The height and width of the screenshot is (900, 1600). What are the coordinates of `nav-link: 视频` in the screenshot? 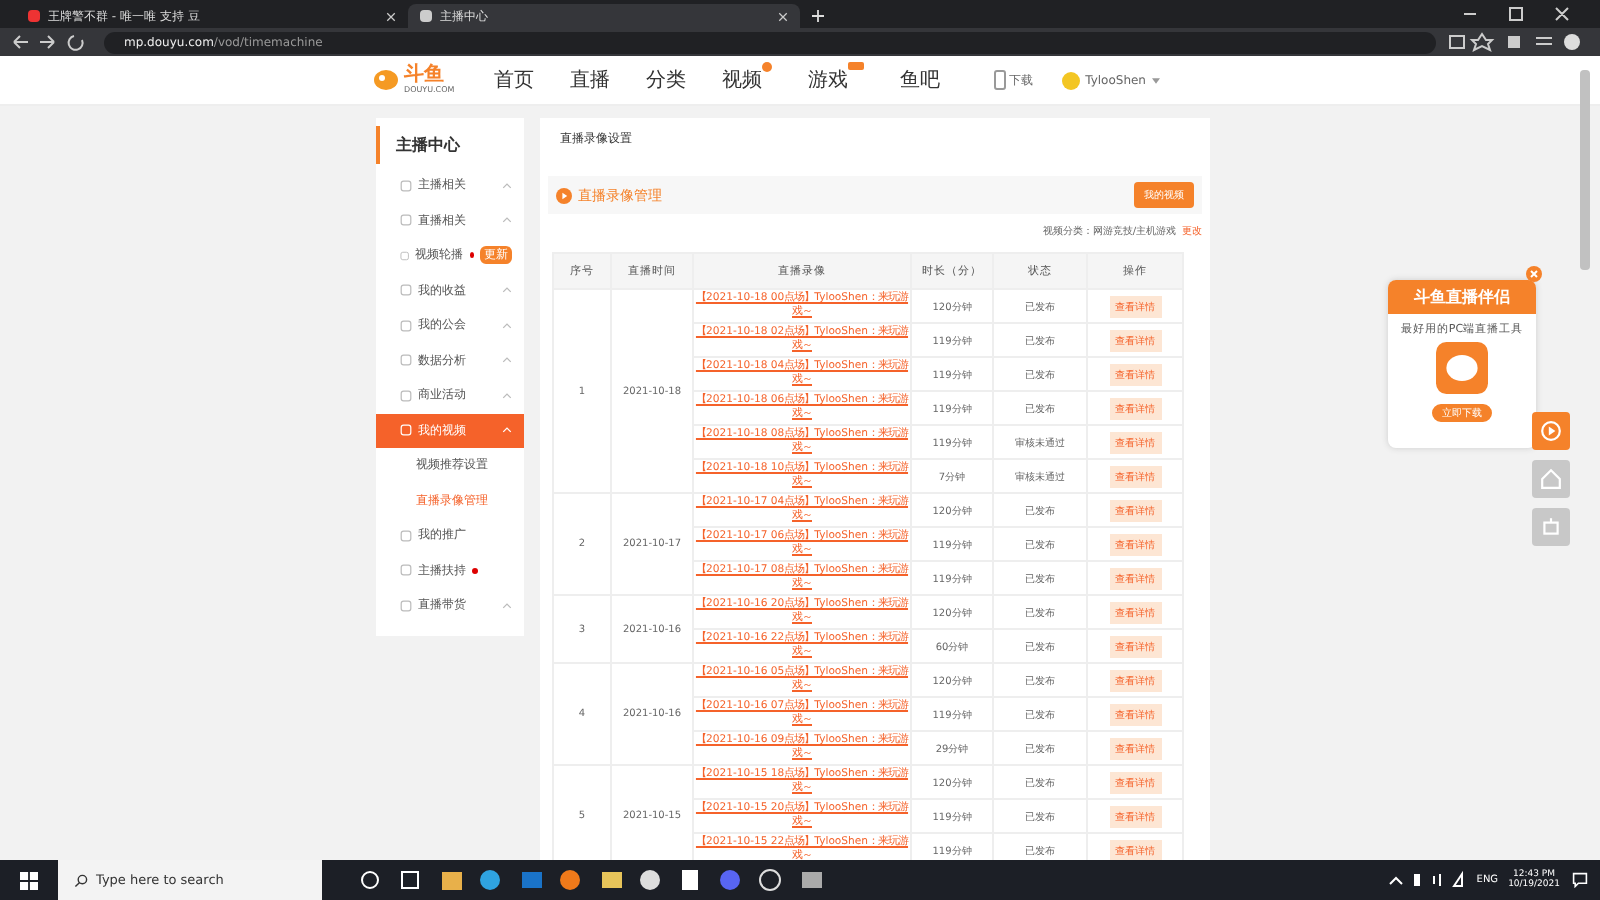 It's located at (742, 80).